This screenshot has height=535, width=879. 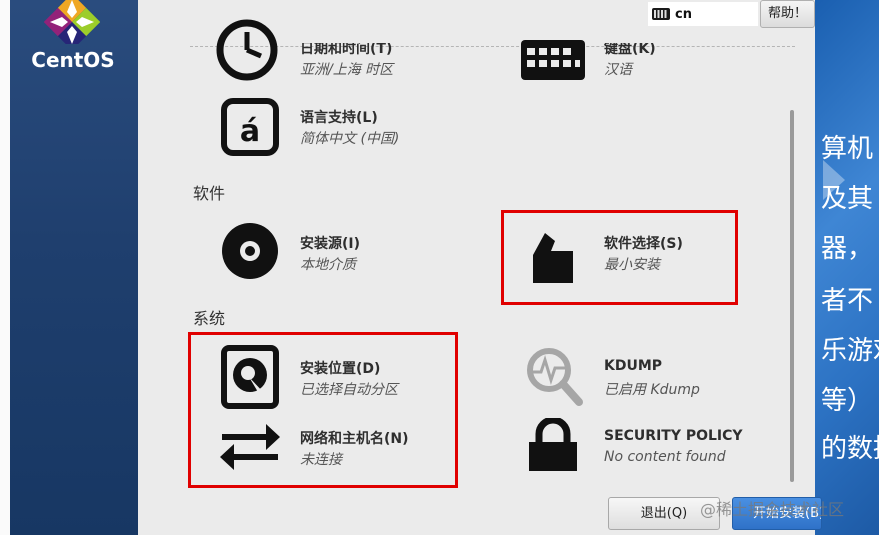 I want to click on spoke-status: No content found, so click(x=665, y=457).